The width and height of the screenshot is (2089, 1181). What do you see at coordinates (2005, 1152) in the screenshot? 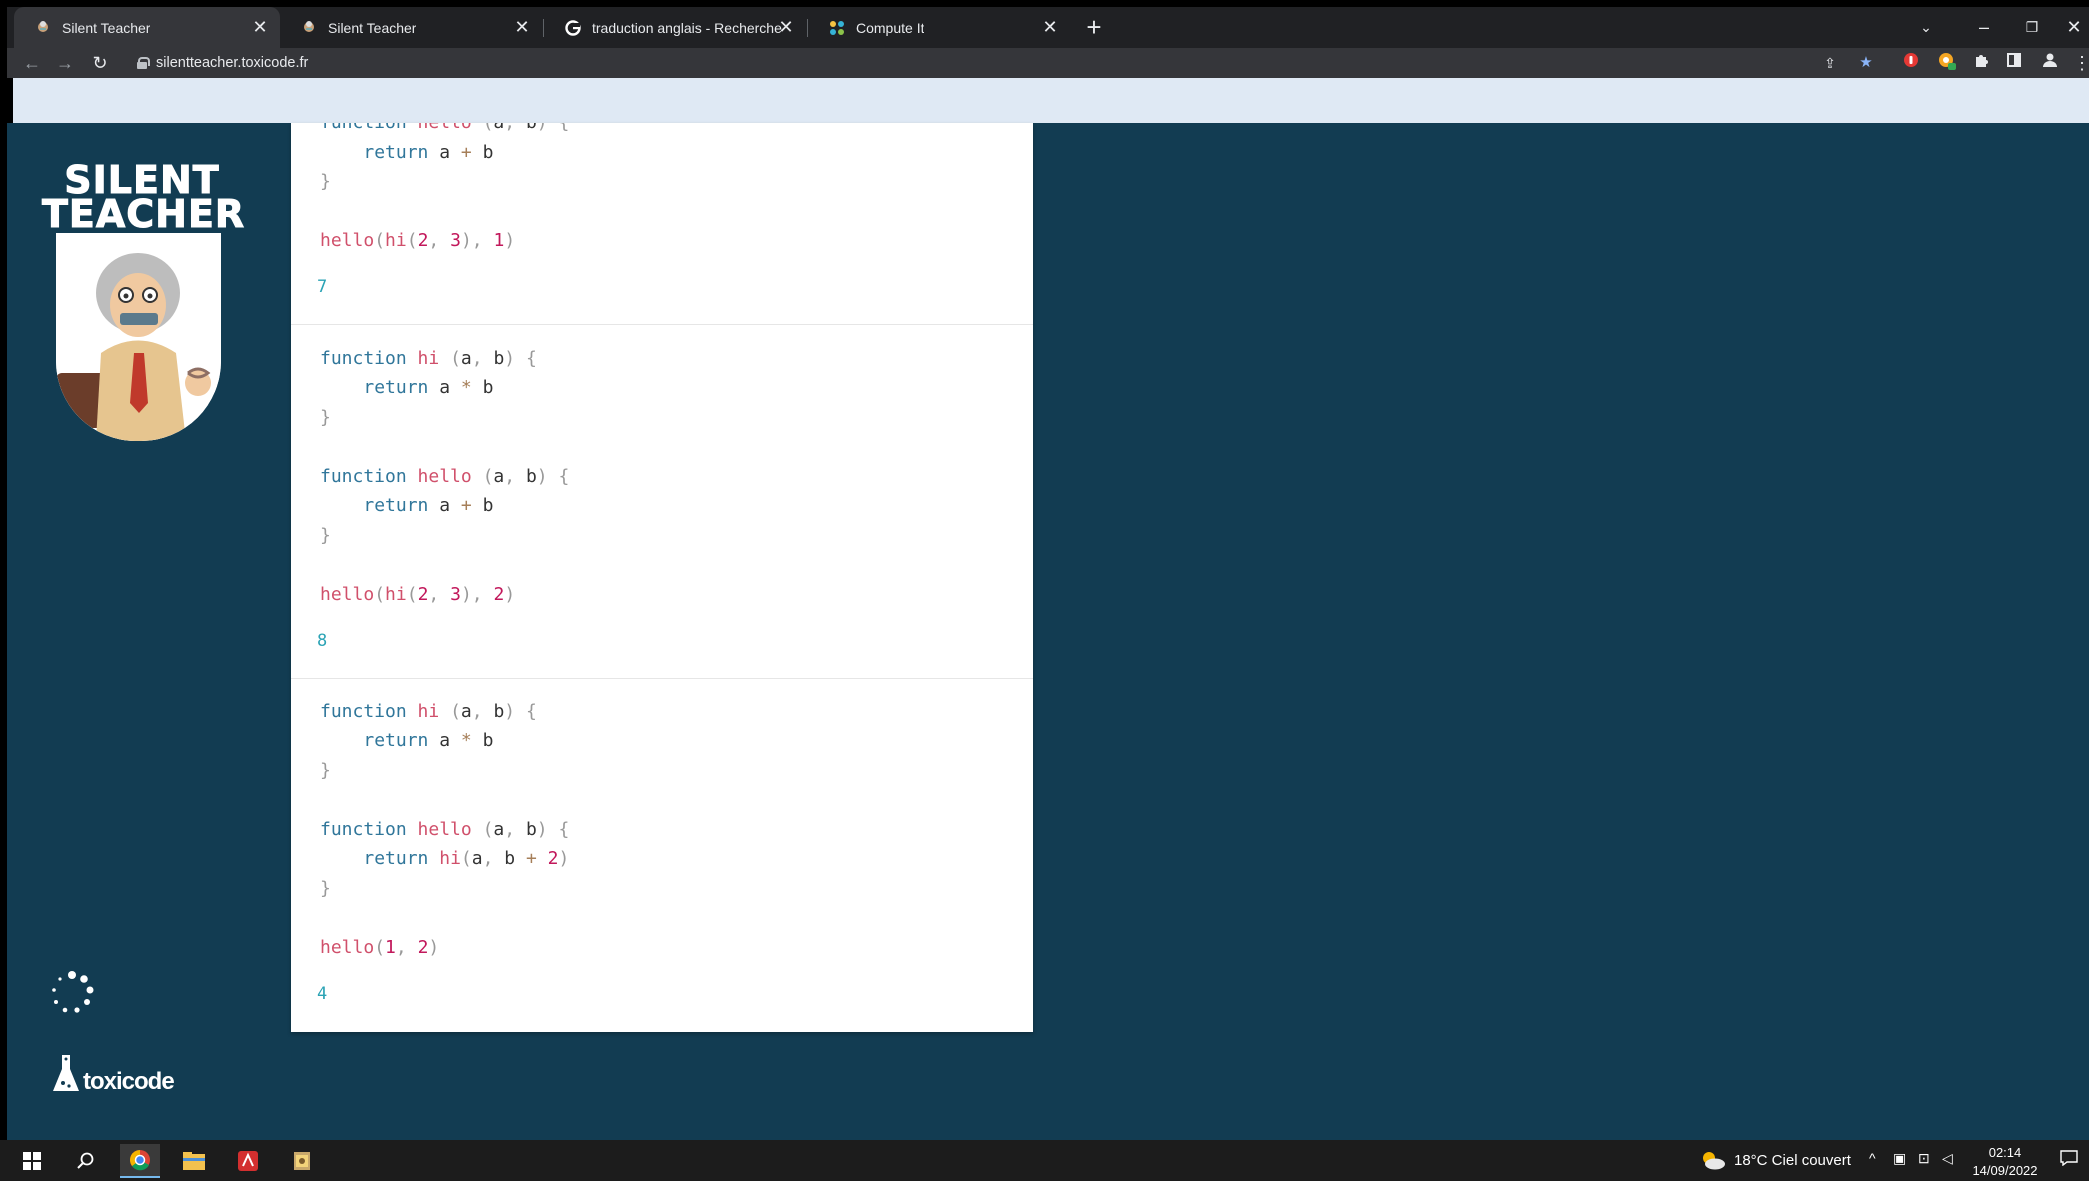
I see `clock-time: 02:14` at bounding box center [2005, 1152].